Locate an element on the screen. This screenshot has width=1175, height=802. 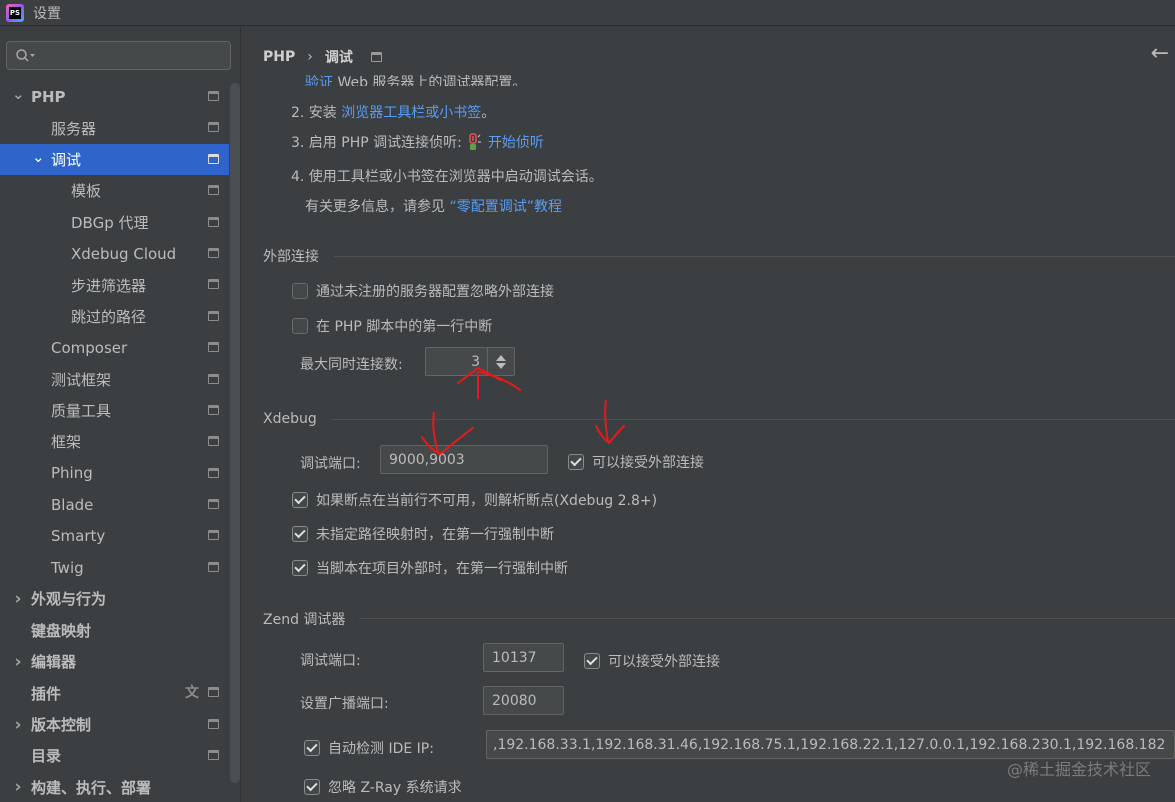
sidebar-item: 插件 文 is located at coordinates (114, 692).